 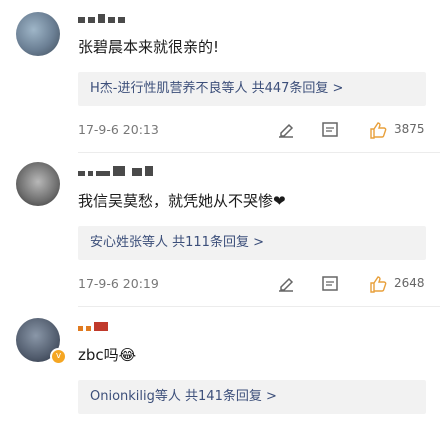 What do you see at coordinates (183, 397) in the screenshot?
I see `replies-link: Onionkilig等人 共141条回复 >` at bounding box center [183, 397].